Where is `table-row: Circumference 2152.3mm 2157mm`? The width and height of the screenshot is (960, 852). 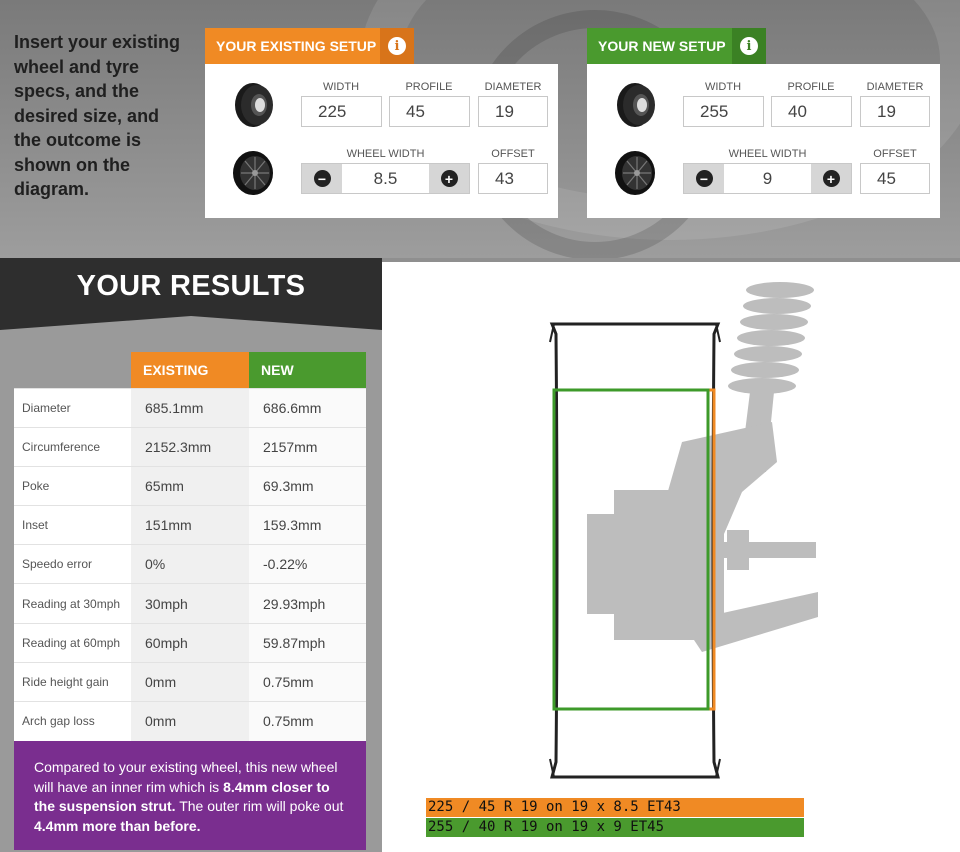
table-row: Circumference 2152.3mm 2157mm is located at coordinates (190, 446).